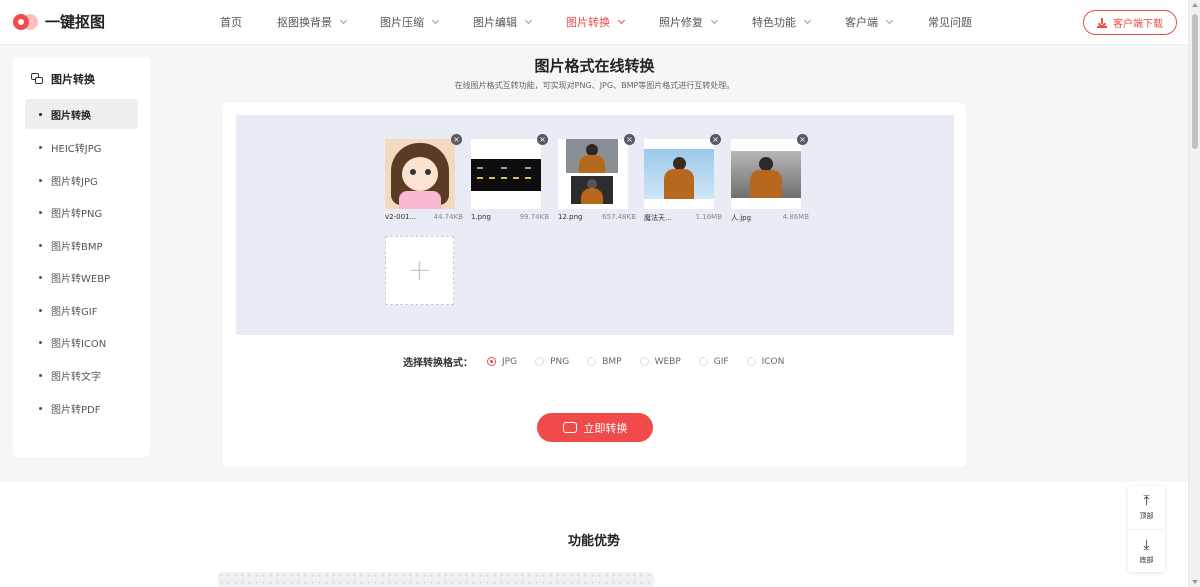 The height and width of the screenshot is (587, 1200). What do you see at coordinates (771, 218) in the screenshot?
I see `file-caption: 人.jpg 4.86MB` at bounding box center [771, 218].